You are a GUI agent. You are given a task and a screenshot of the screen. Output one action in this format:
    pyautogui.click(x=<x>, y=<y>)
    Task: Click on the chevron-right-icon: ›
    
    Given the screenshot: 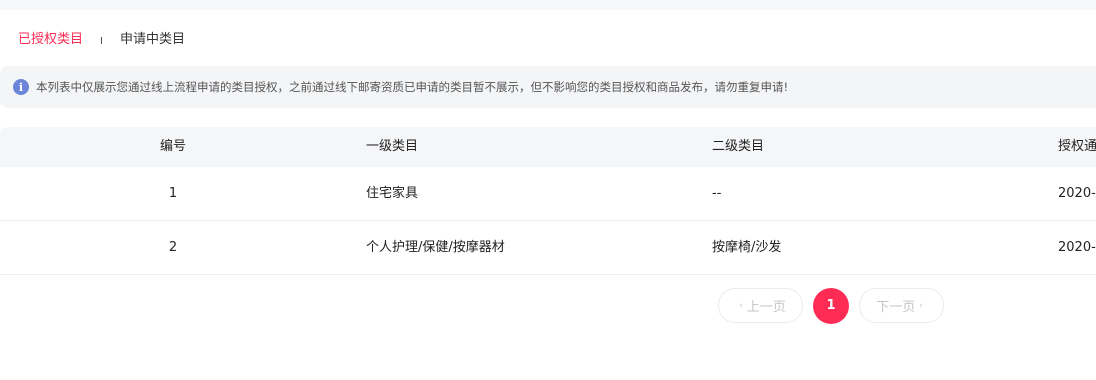 What is the action you would take?
    pyautogui.click(x=921, y=305)
    